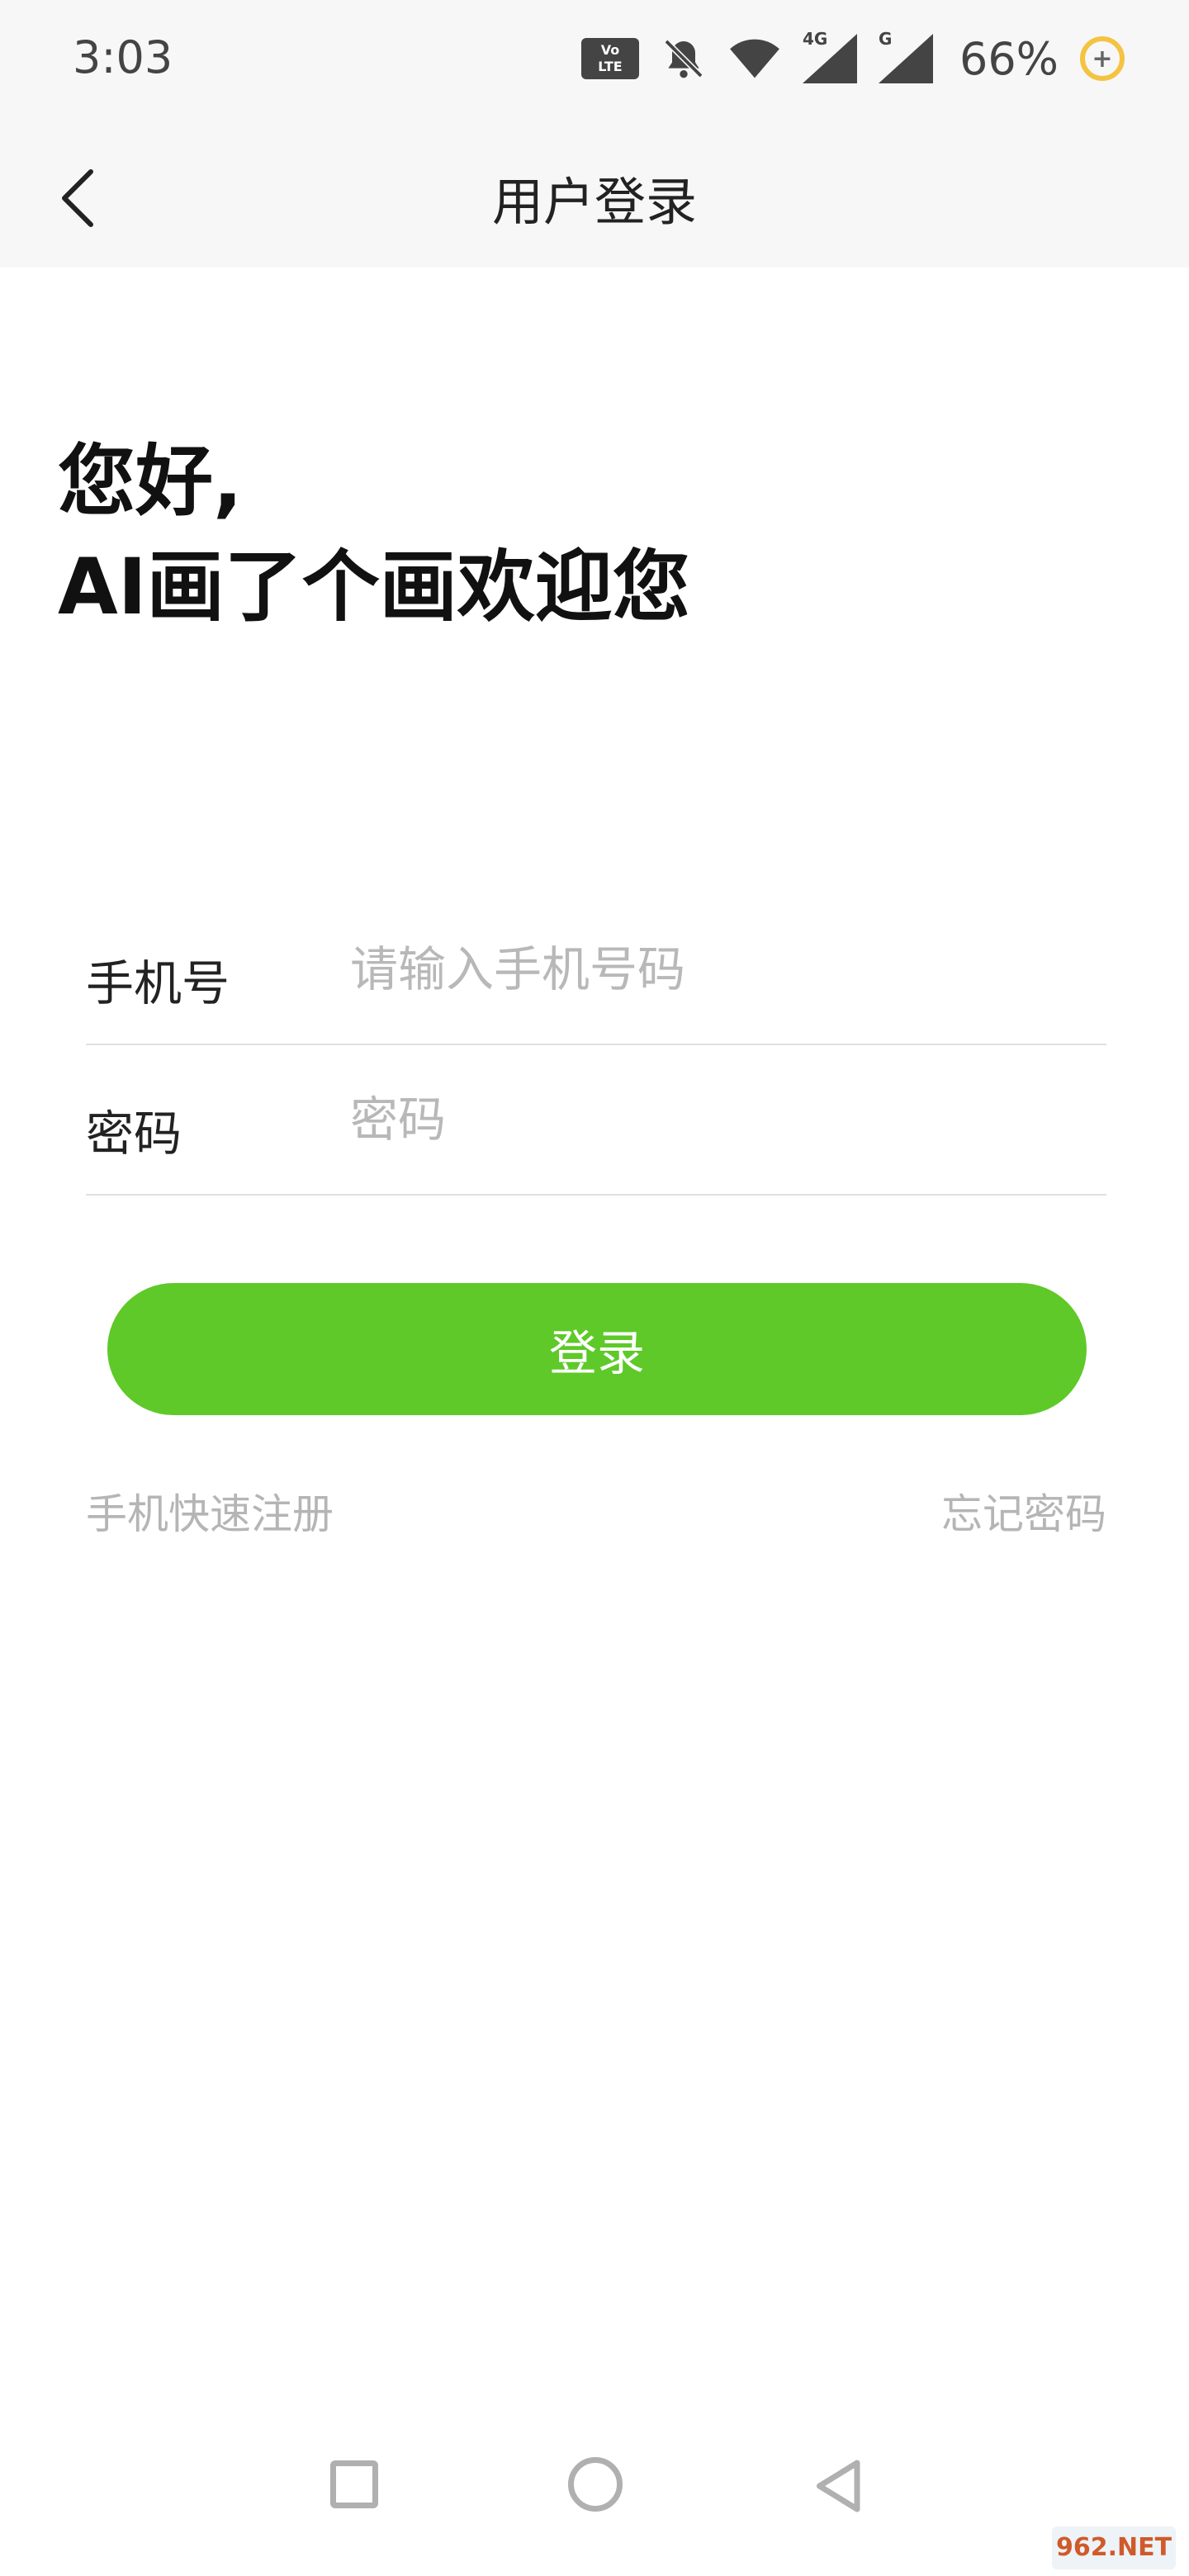  I want to click on app-header: 用户登录, so click(594, 196).